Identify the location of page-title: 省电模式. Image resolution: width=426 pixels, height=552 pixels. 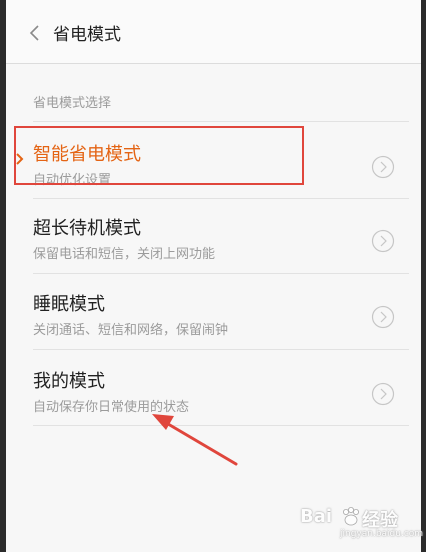
(87, 35).